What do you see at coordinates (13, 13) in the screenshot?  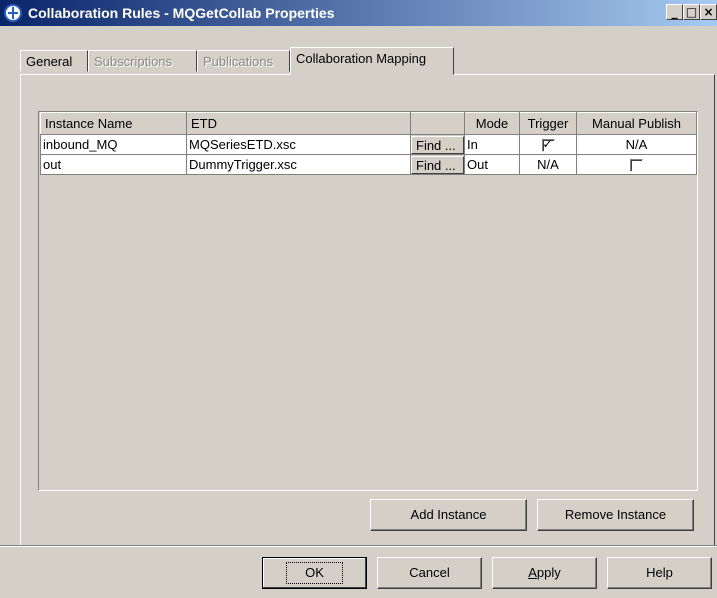 I see `globe-icon` at bounding box center [13, 13].